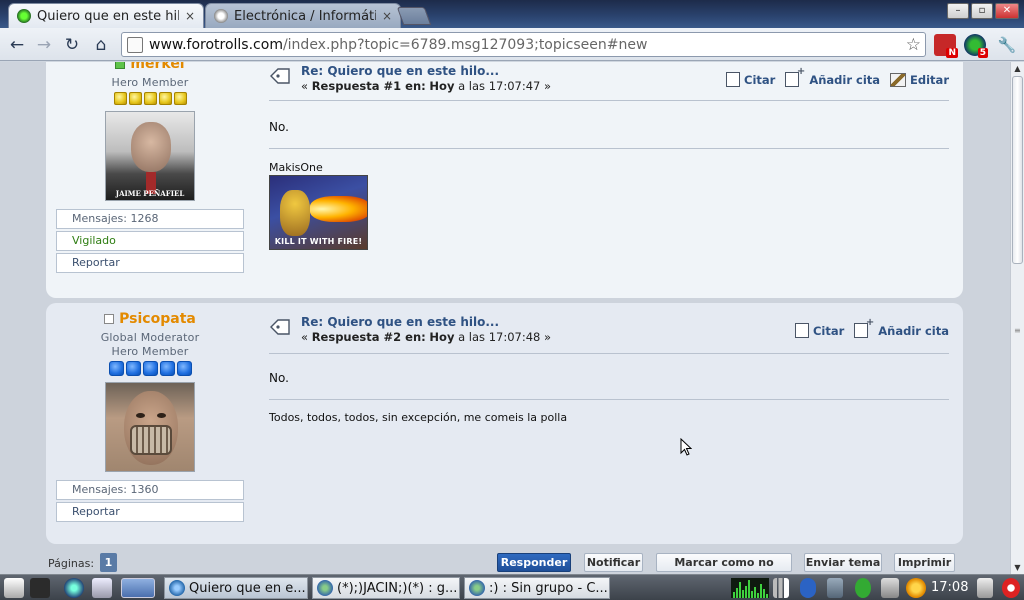 This screenshot has width=1024, height=600. I want to click on close-window-button: ✕, so click(1007, 11).